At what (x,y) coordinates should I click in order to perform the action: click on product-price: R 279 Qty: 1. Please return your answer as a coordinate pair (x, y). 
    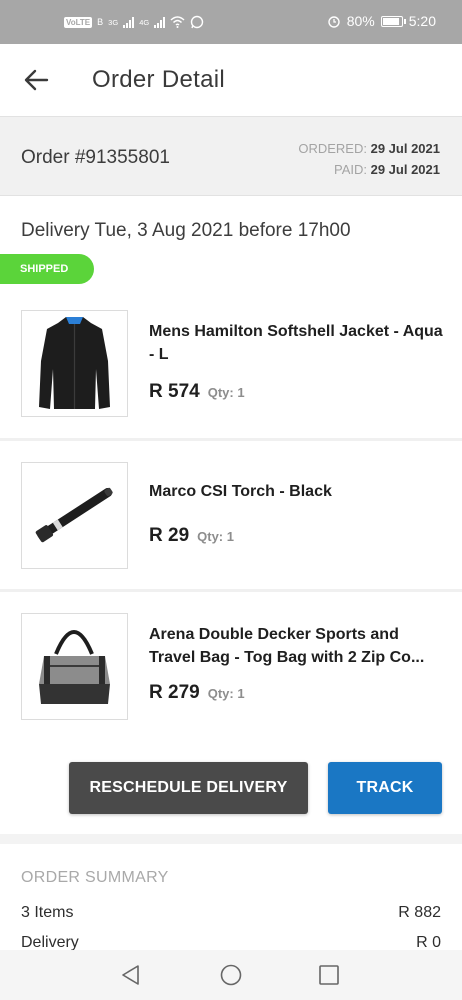
    Looking at the image, I should click on (197, 693).